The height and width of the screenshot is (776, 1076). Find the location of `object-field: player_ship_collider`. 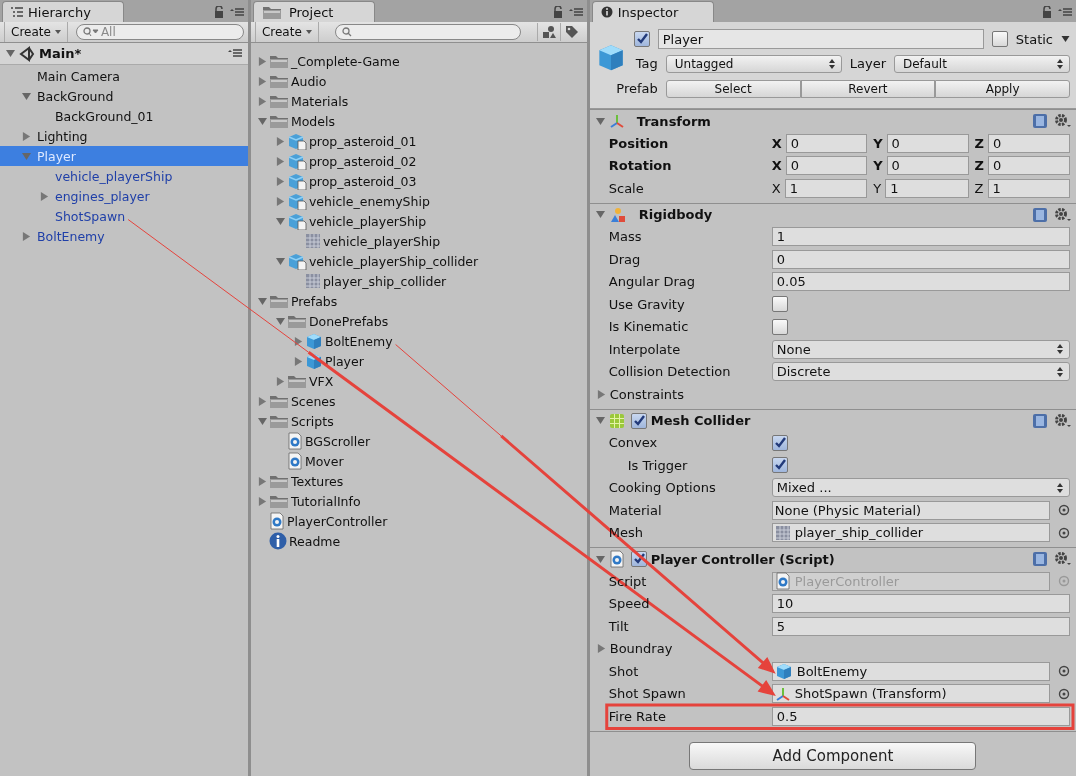

object-field: player_ship_collider is located at coordinates (910, 533).